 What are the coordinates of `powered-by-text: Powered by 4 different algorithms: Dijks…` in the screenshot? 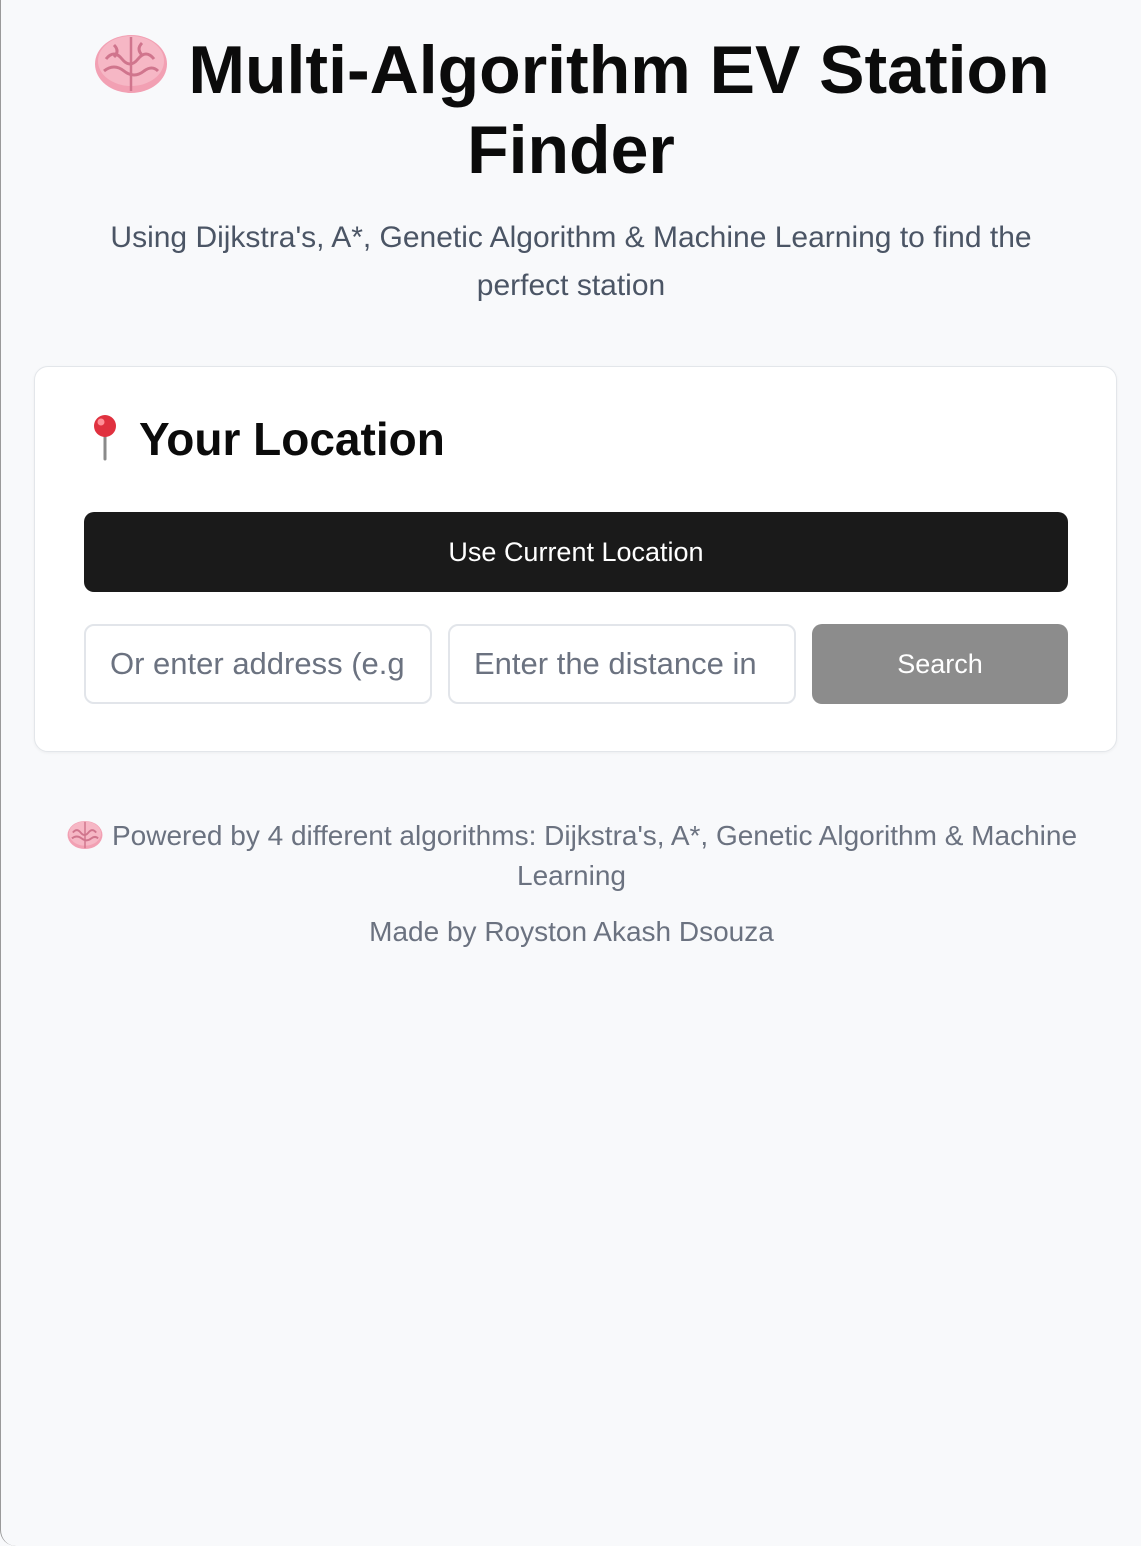 It's located at (572, 856).